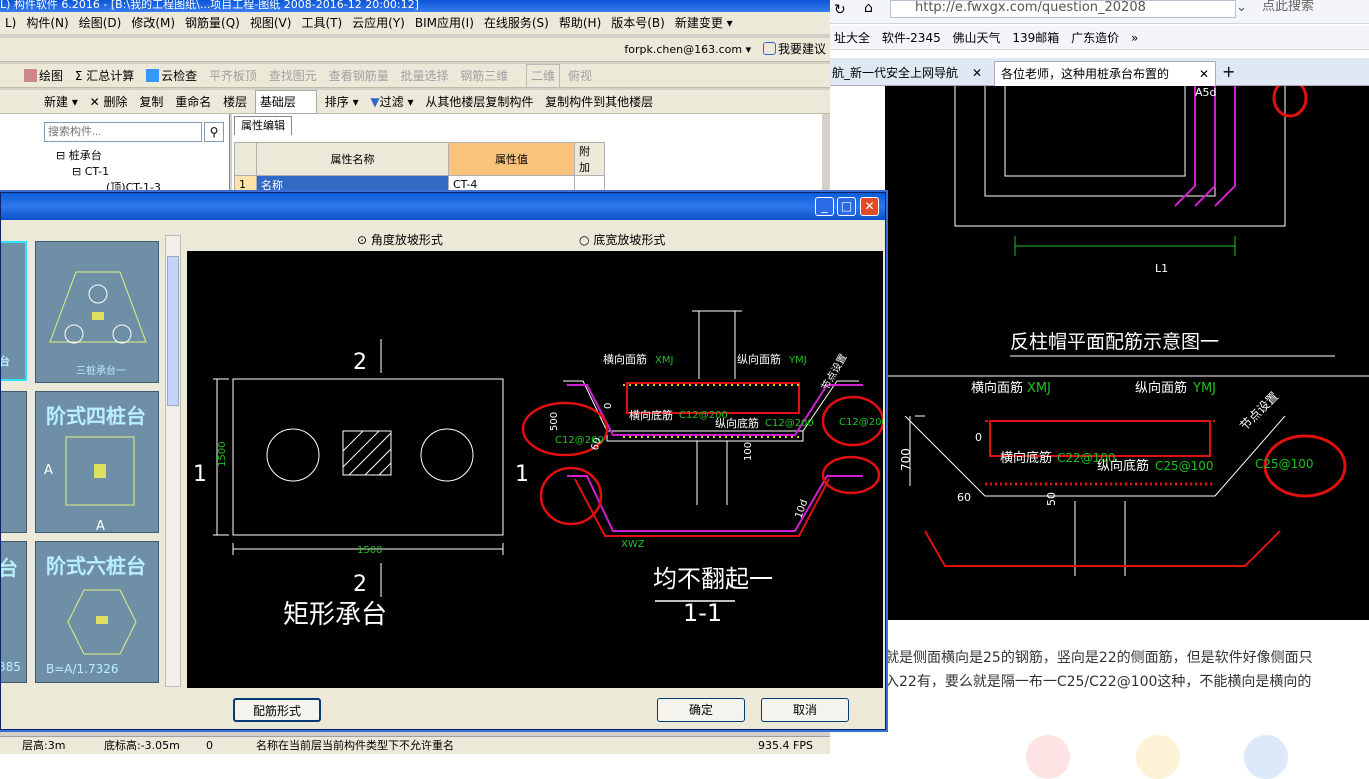 This screenshot has height=779, width=1369. I want to click on dim-height: 1500, so click(222, 454).